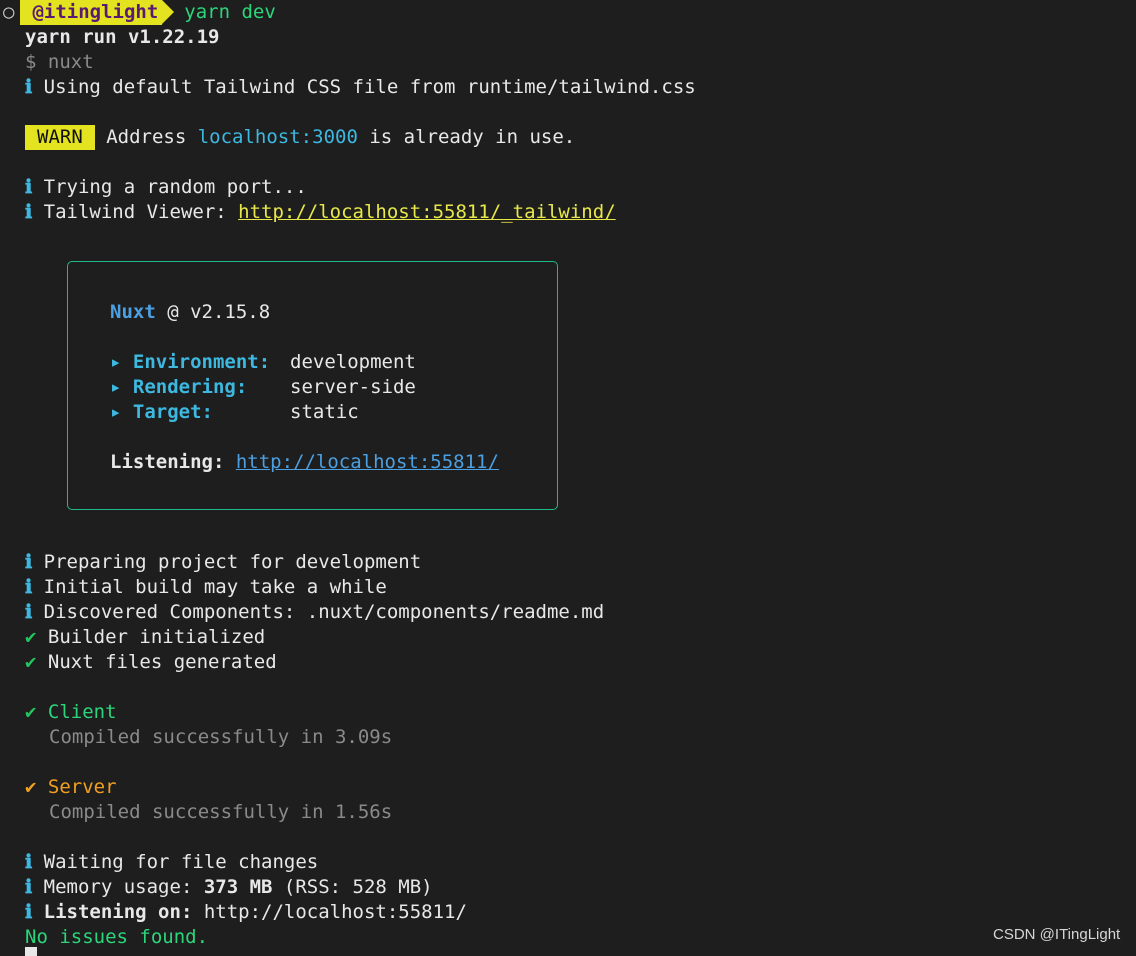 This screenshot has width=1136, height=956. Describe the element at coordinates (427, 212) in the screenshot. I see `tailwind-viewer-link: http://localhost:55811/_tailwind/` at that location.